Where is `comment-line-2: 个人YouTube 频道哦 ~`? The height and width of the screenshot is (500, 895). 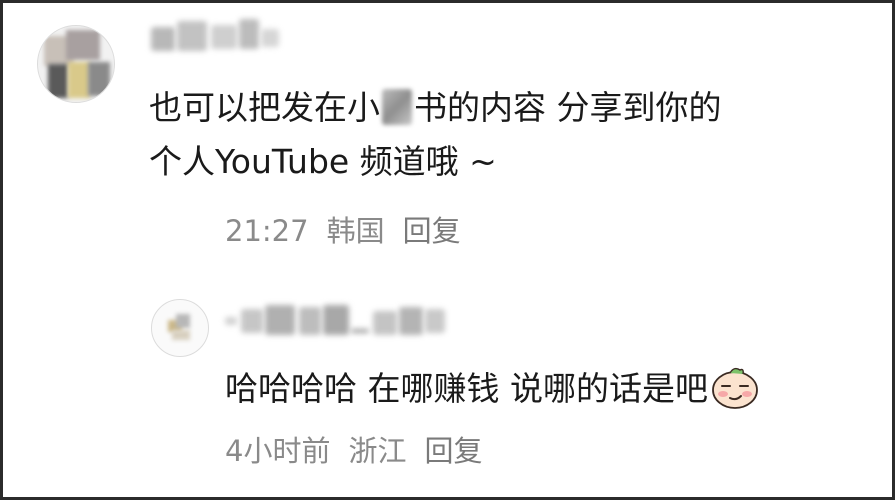
comment-line-2: 个人YouTube 频道哦 ~ is located at coordinates (323, 161).